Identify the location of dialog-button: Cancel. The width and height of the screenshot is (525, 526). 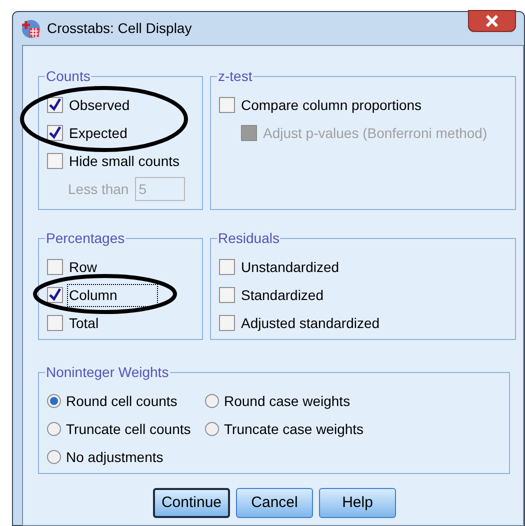
(274, 503).